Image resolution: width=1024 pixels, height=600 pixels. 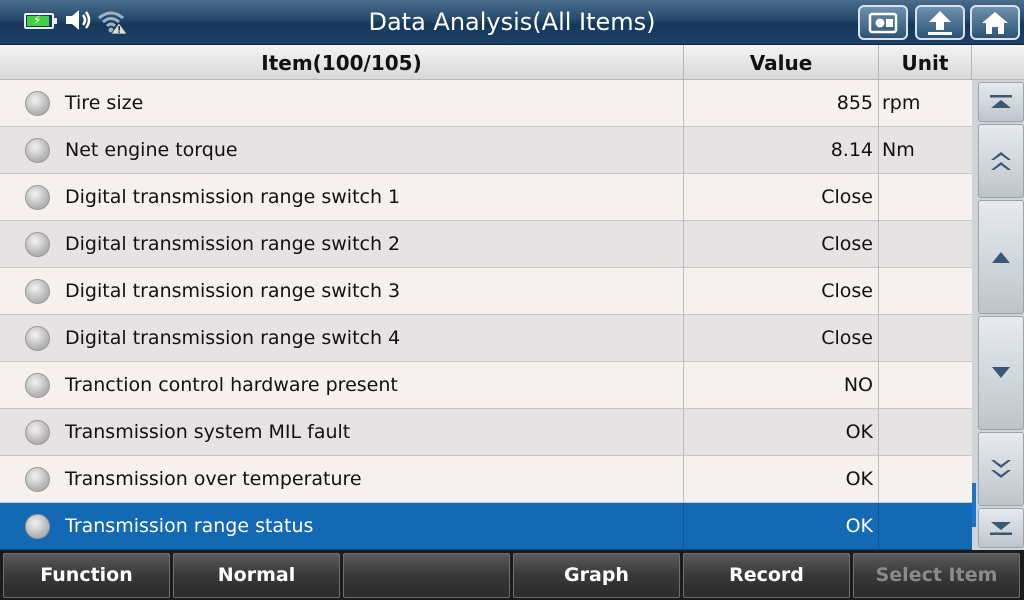 What do you see at coordinates (486, 526) in the screenshot?
I see `table-row-selected: Transmission range status OK` at bounding box center [486, 526].